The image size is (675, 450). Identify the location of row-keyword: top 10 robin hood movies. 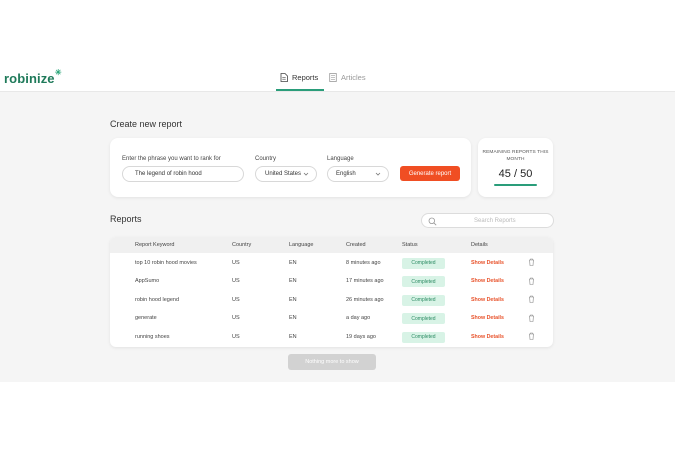
(166, 262).